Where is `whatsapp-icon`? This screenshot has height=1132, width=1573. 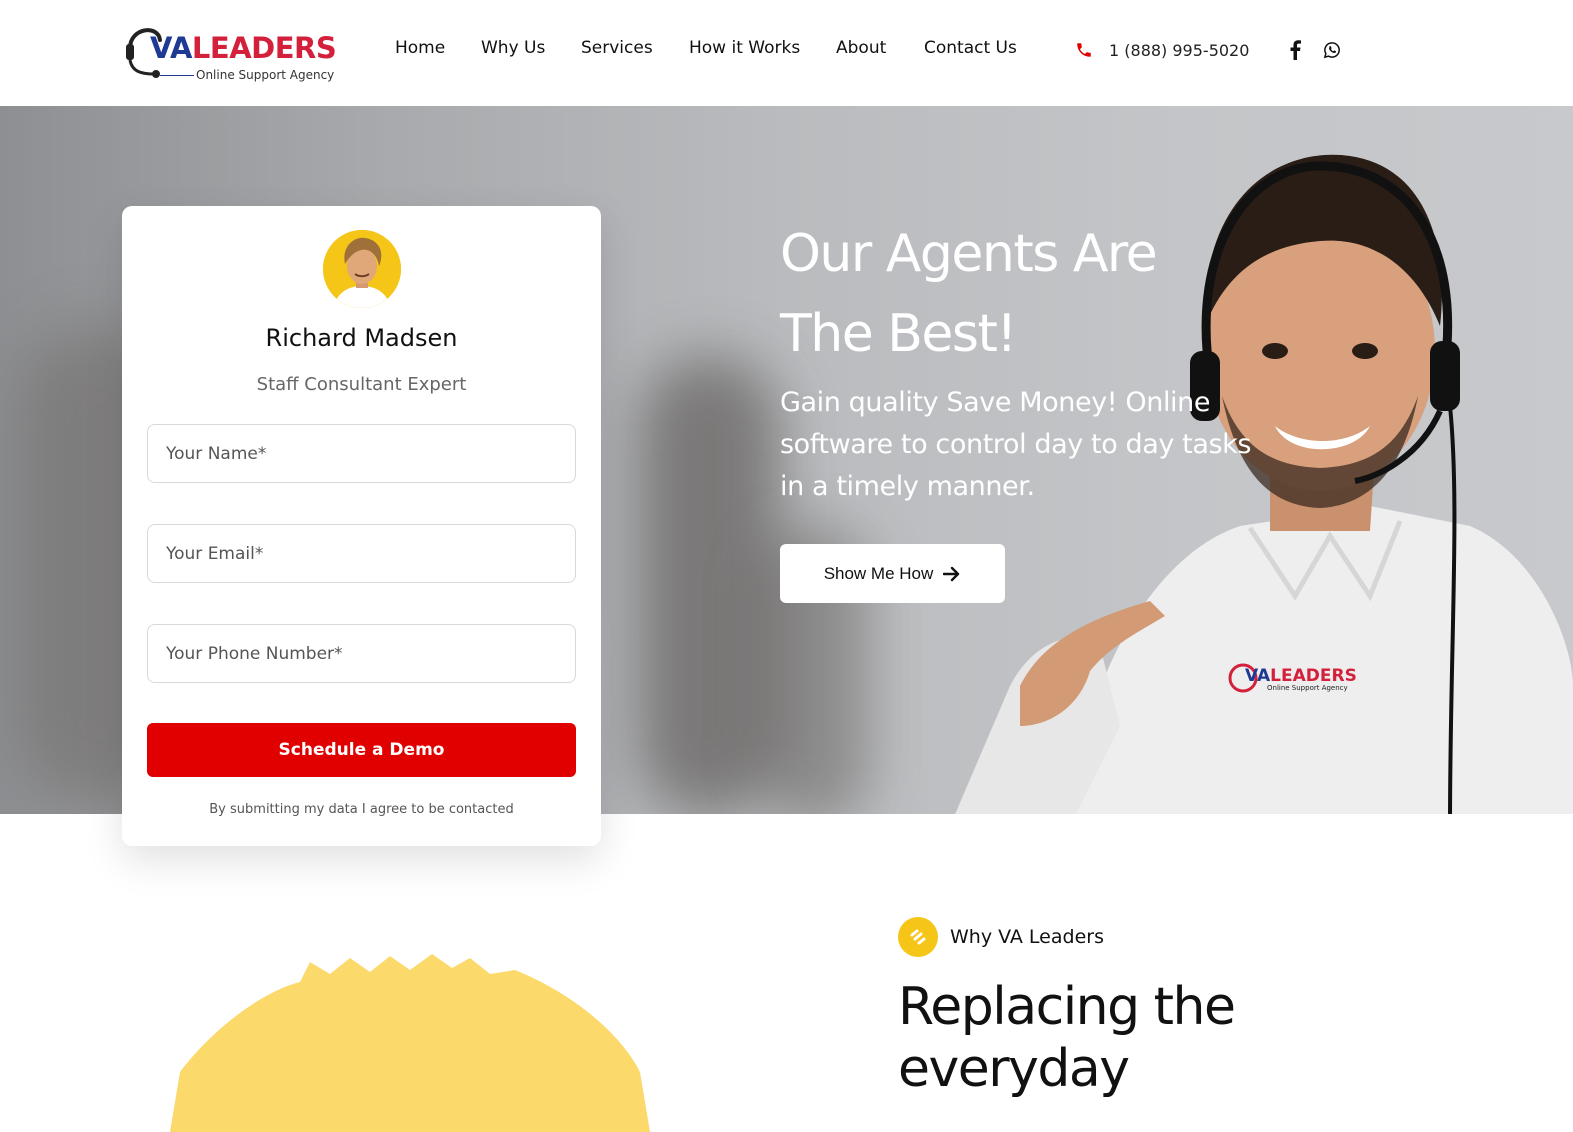
whatsapp-icon is located at coordinates (1331, 50).